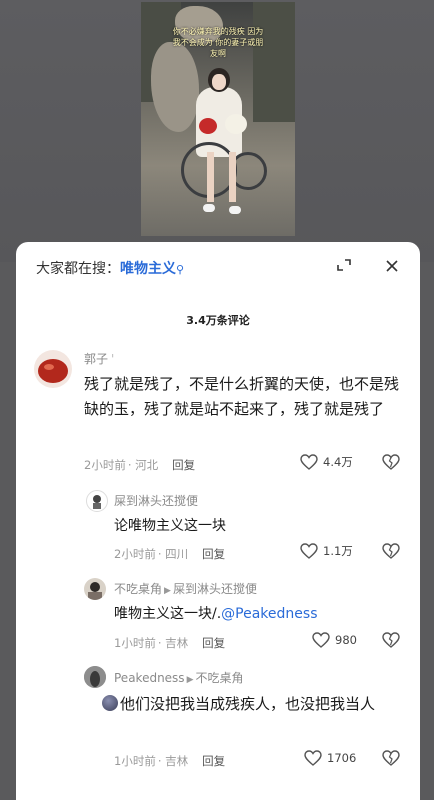 Image resolution: width=434 pixels, height=800 pixels. What do you see at coordinates (170, 554) in the screenshot?
I see `comment-meta: 2小时前 · 四川 回复` at bounding box center [170, 554].